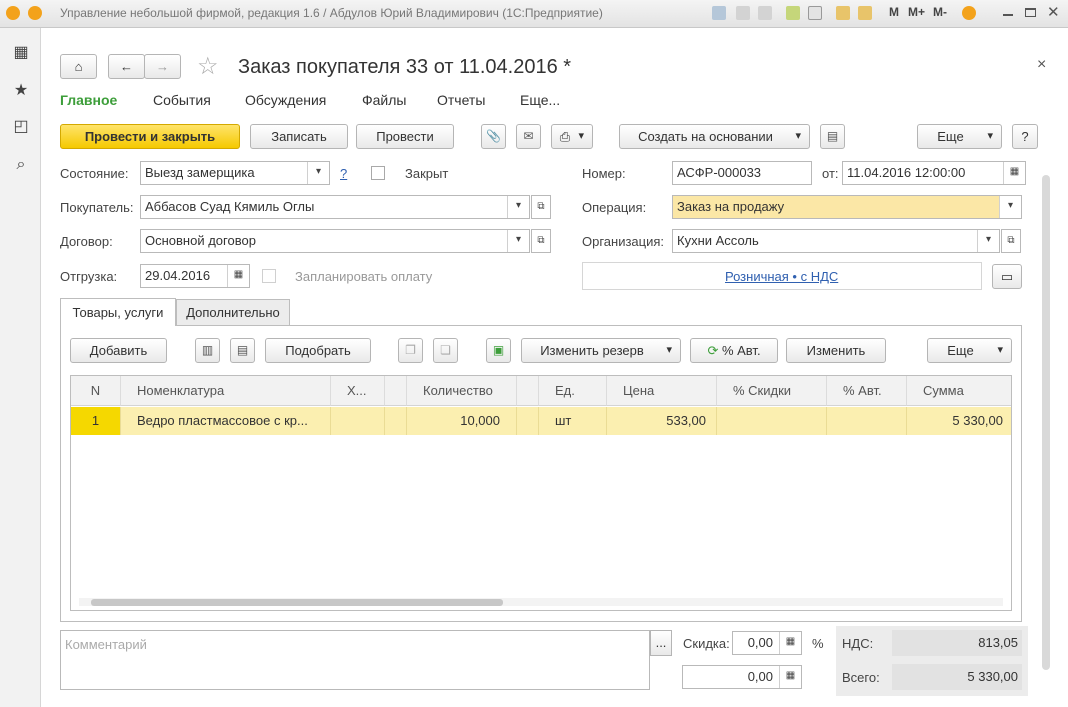 The image size is (1068, 707). I want to click on table-more-button: Еще, so click(969, 350).